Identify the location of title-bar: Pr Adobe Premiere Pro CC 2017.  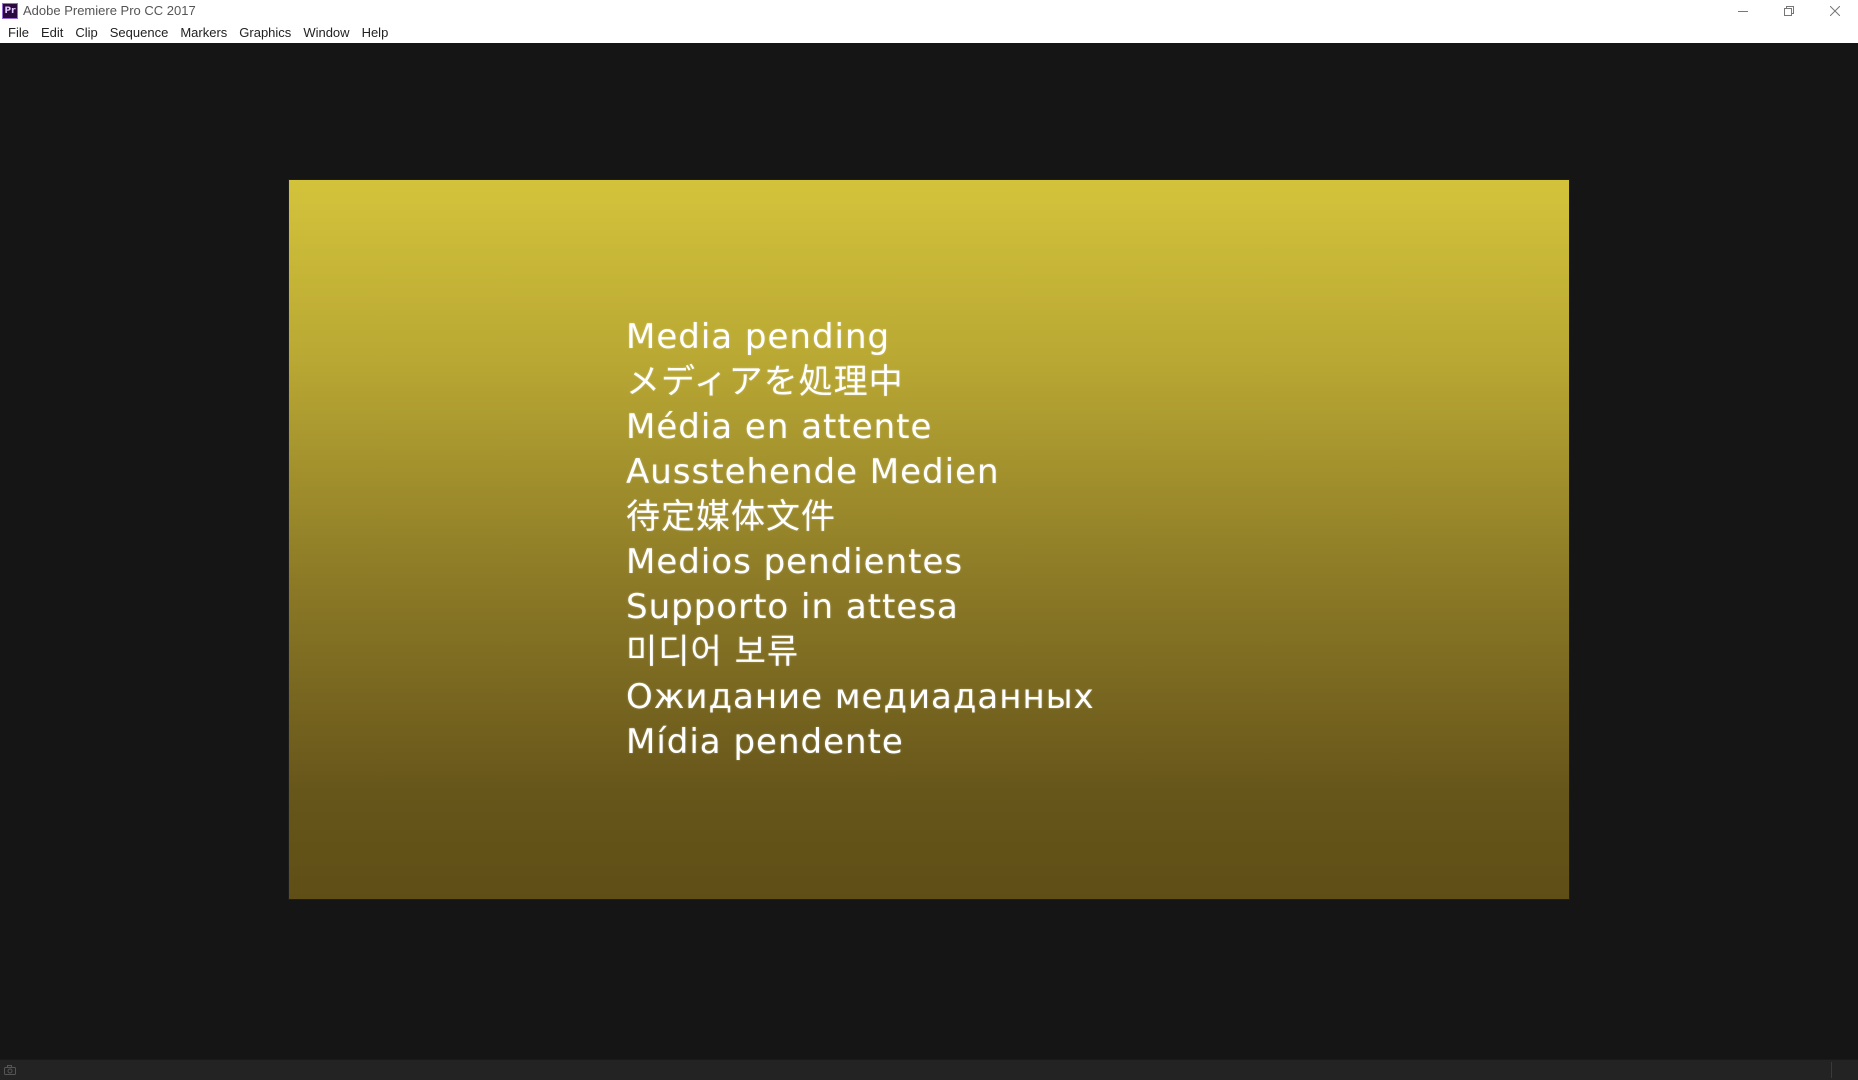
(929, 11).